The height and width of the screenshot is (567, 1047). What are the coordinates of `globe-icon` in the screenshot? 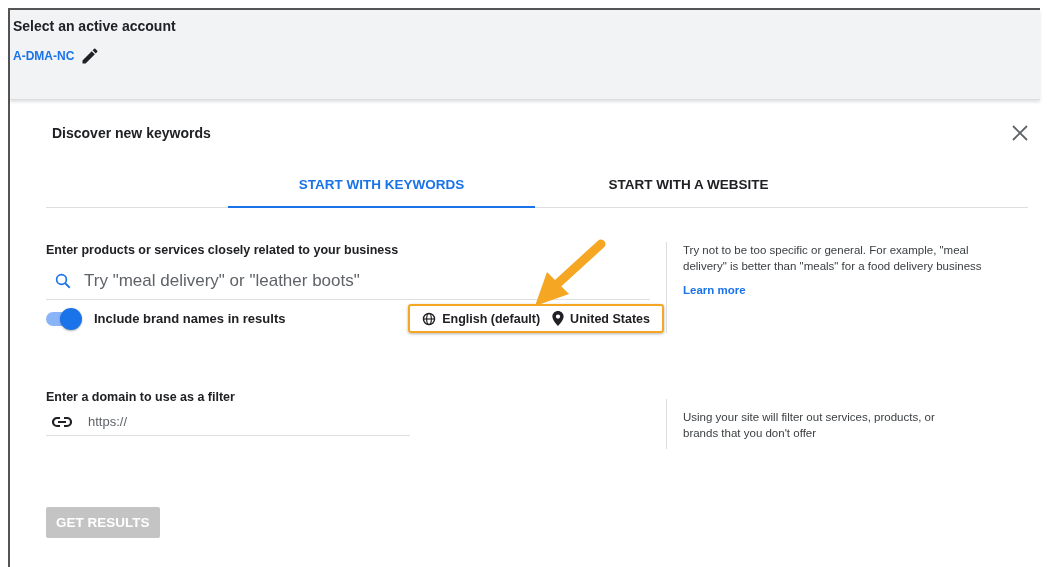 It's located at (429, 318).